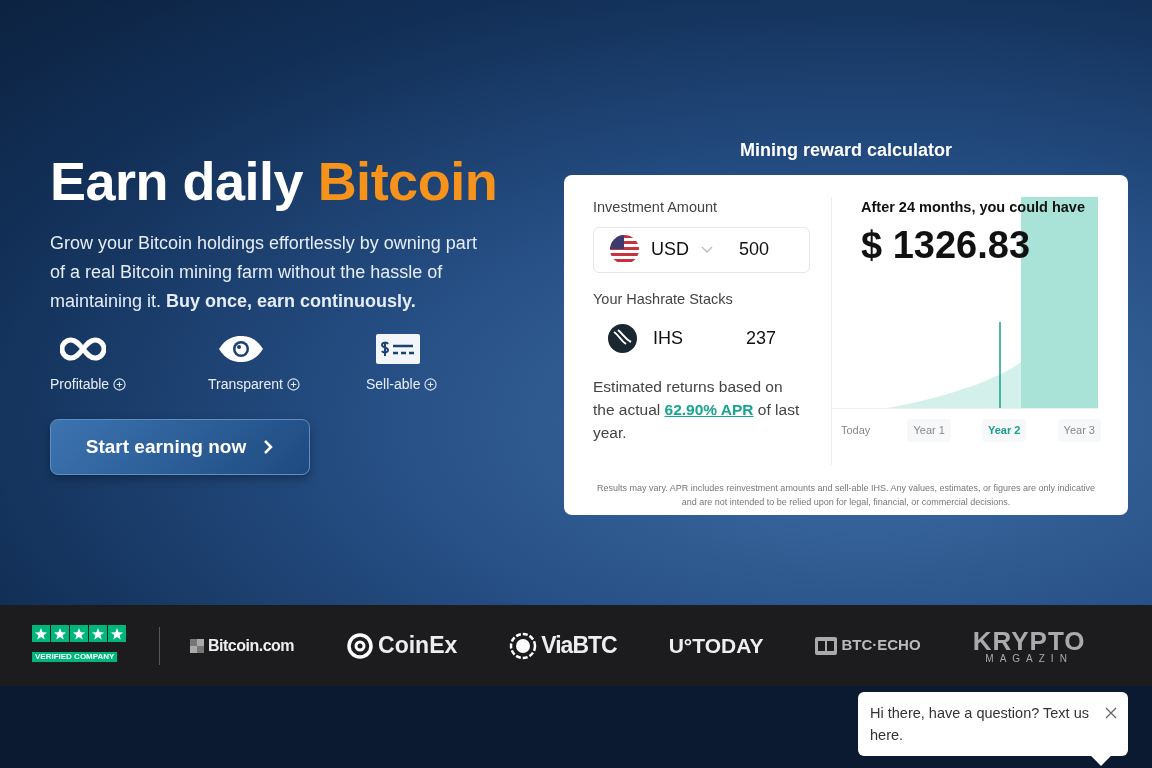  What do you see at coordinates (274, 182) in the screenshot?
I see `headline: Earn daily Bitcoin` at bounding box center [274, 182].